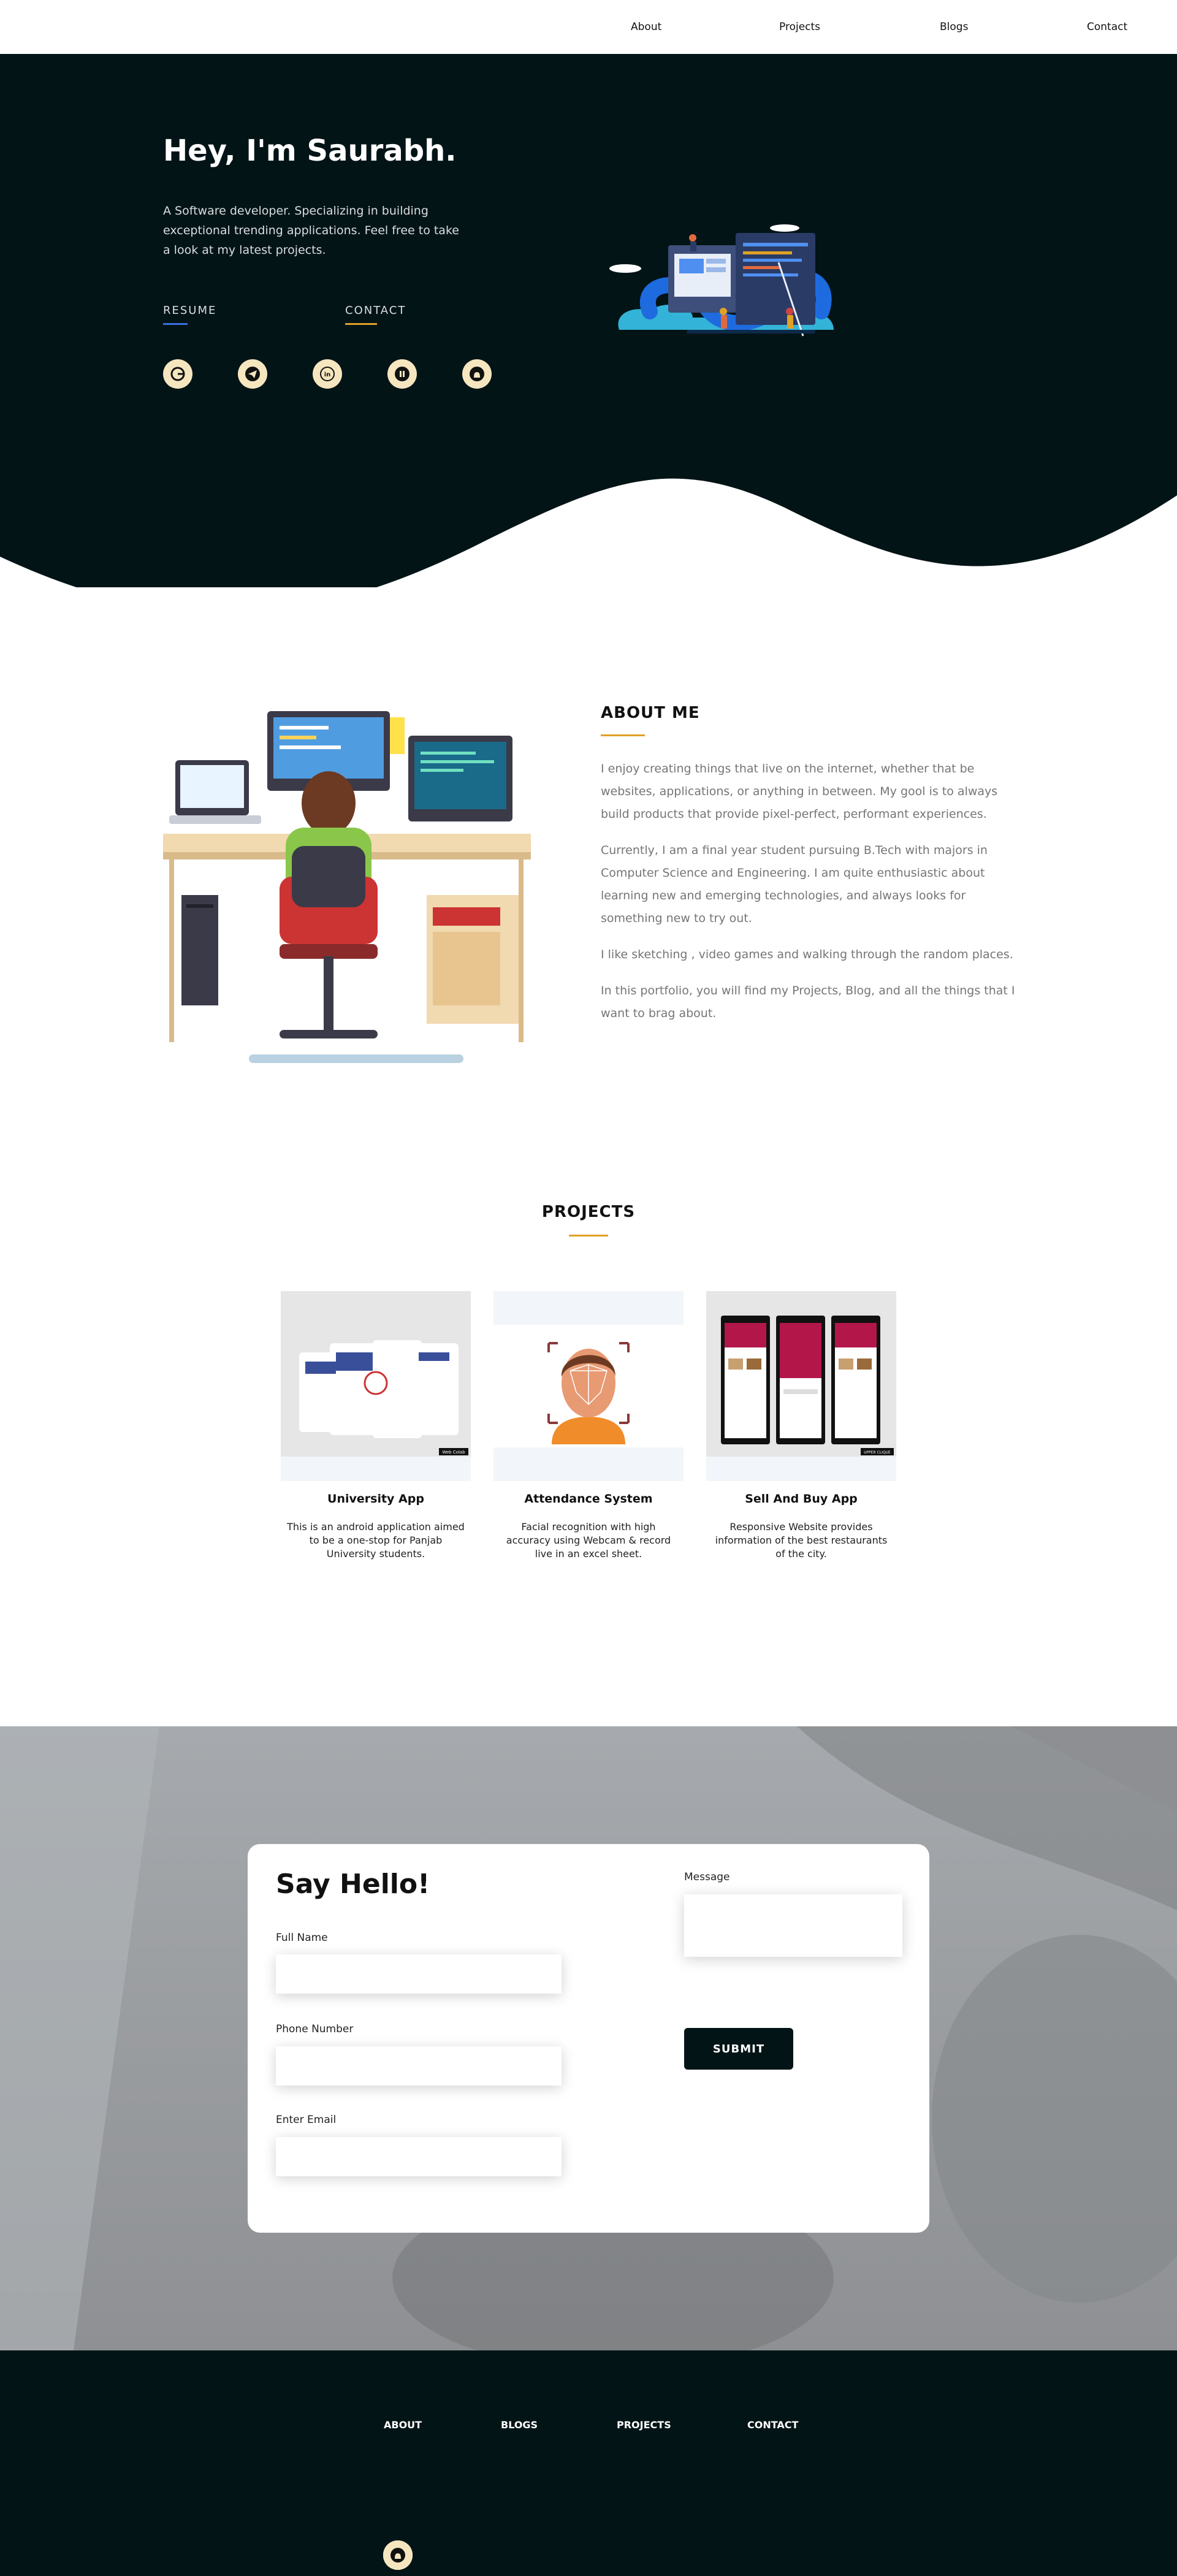 The image size is (1177, 2576). Describe the element at coordinates (353, 1884) in the screenshot. I see `contact-heading: Say Hello!` at that location.